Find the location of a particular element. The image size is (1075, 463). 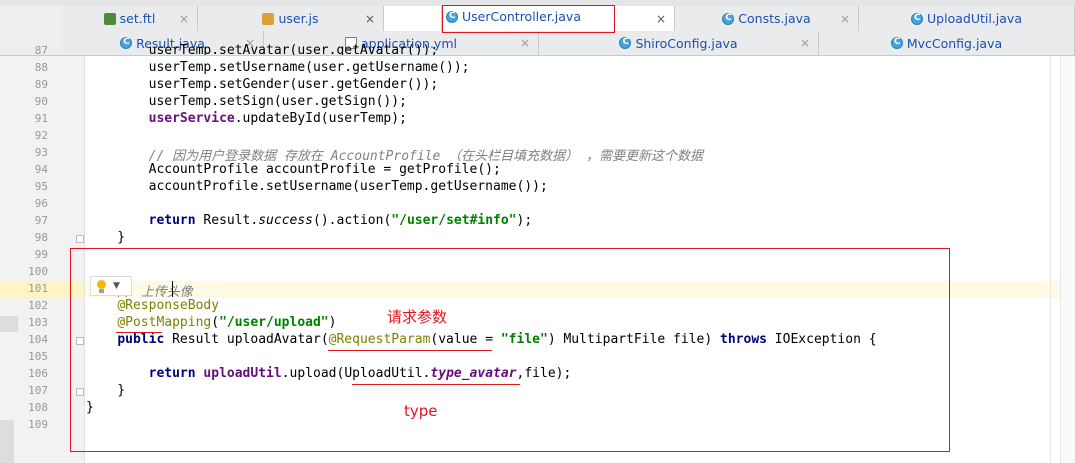

line-number: 91 is located at coordinates (41, 118).